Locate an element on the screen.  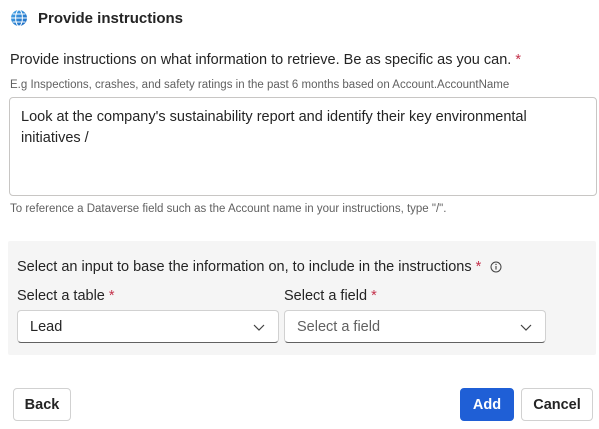
table-select: Lead is located at coordinates (148, 326).